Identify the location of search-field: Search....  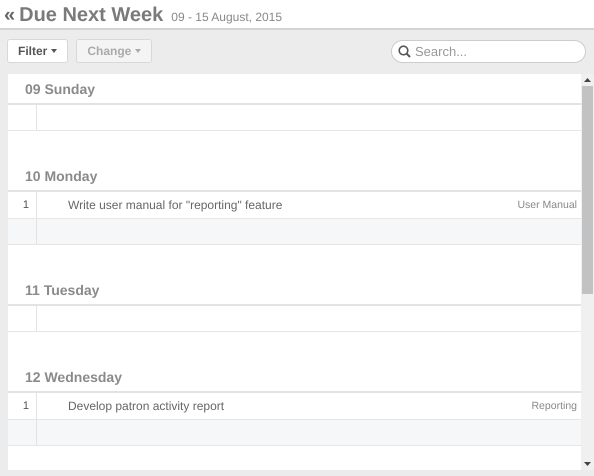
(488, 51).